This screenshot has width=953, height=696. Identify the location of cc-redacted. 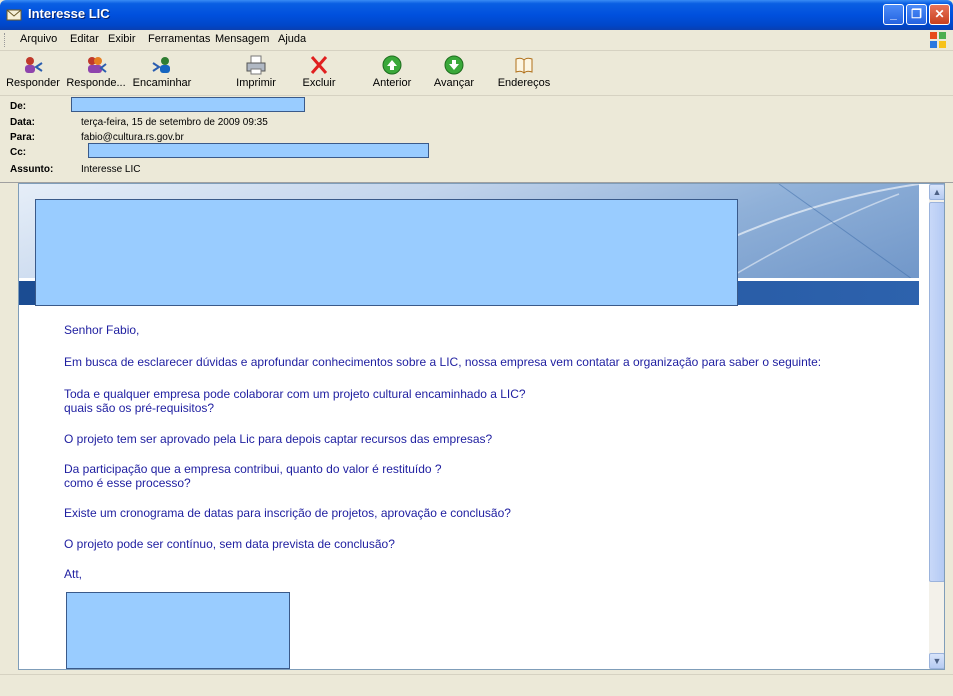
(258, 150).